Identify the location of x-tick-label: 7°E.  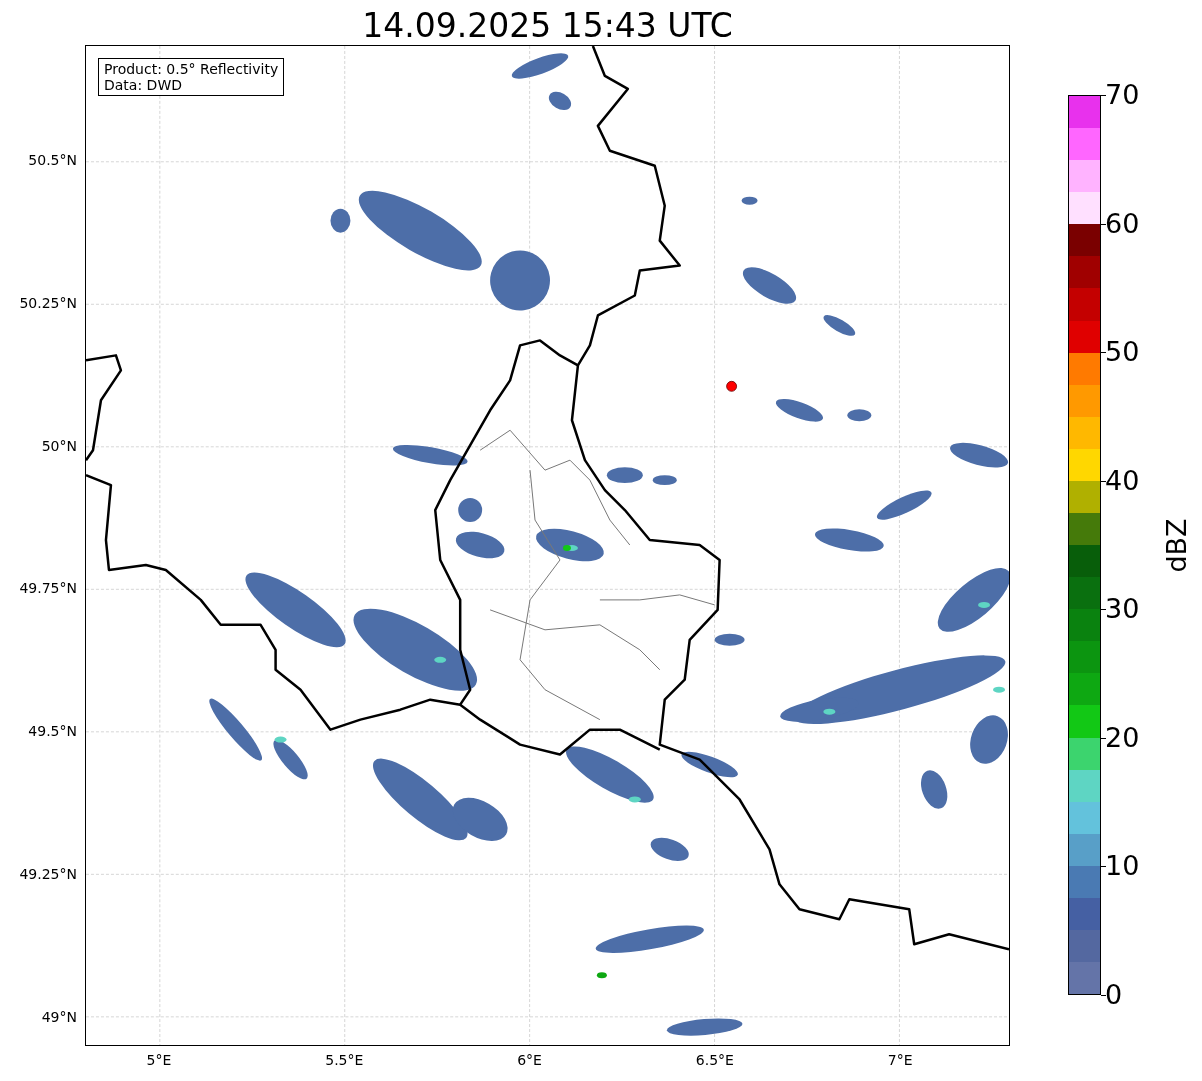
(900, 1060).